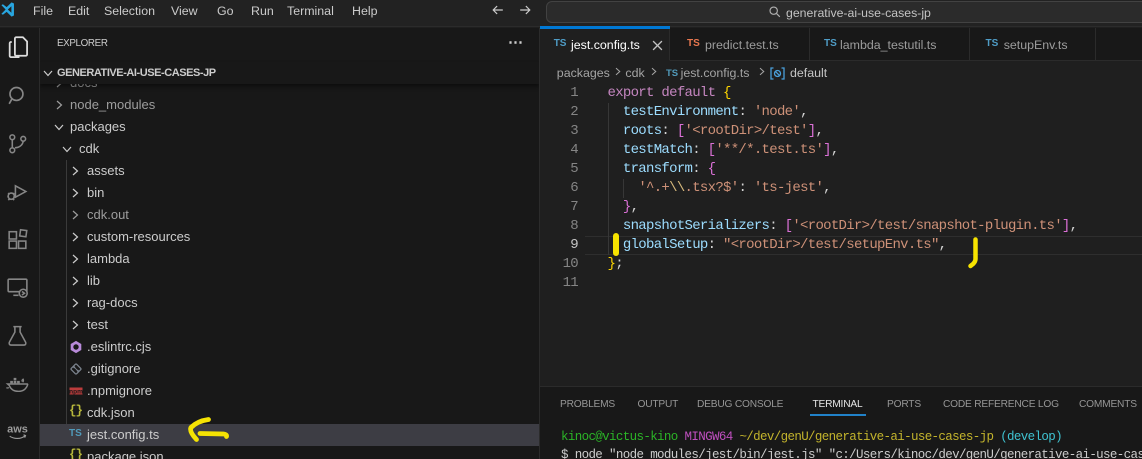 Image resolution: width=1142 pixels, height=459 pixels. Describe the element at coordinates (17, 430) in the screenshot. I see `svg-text: aws` at that location.